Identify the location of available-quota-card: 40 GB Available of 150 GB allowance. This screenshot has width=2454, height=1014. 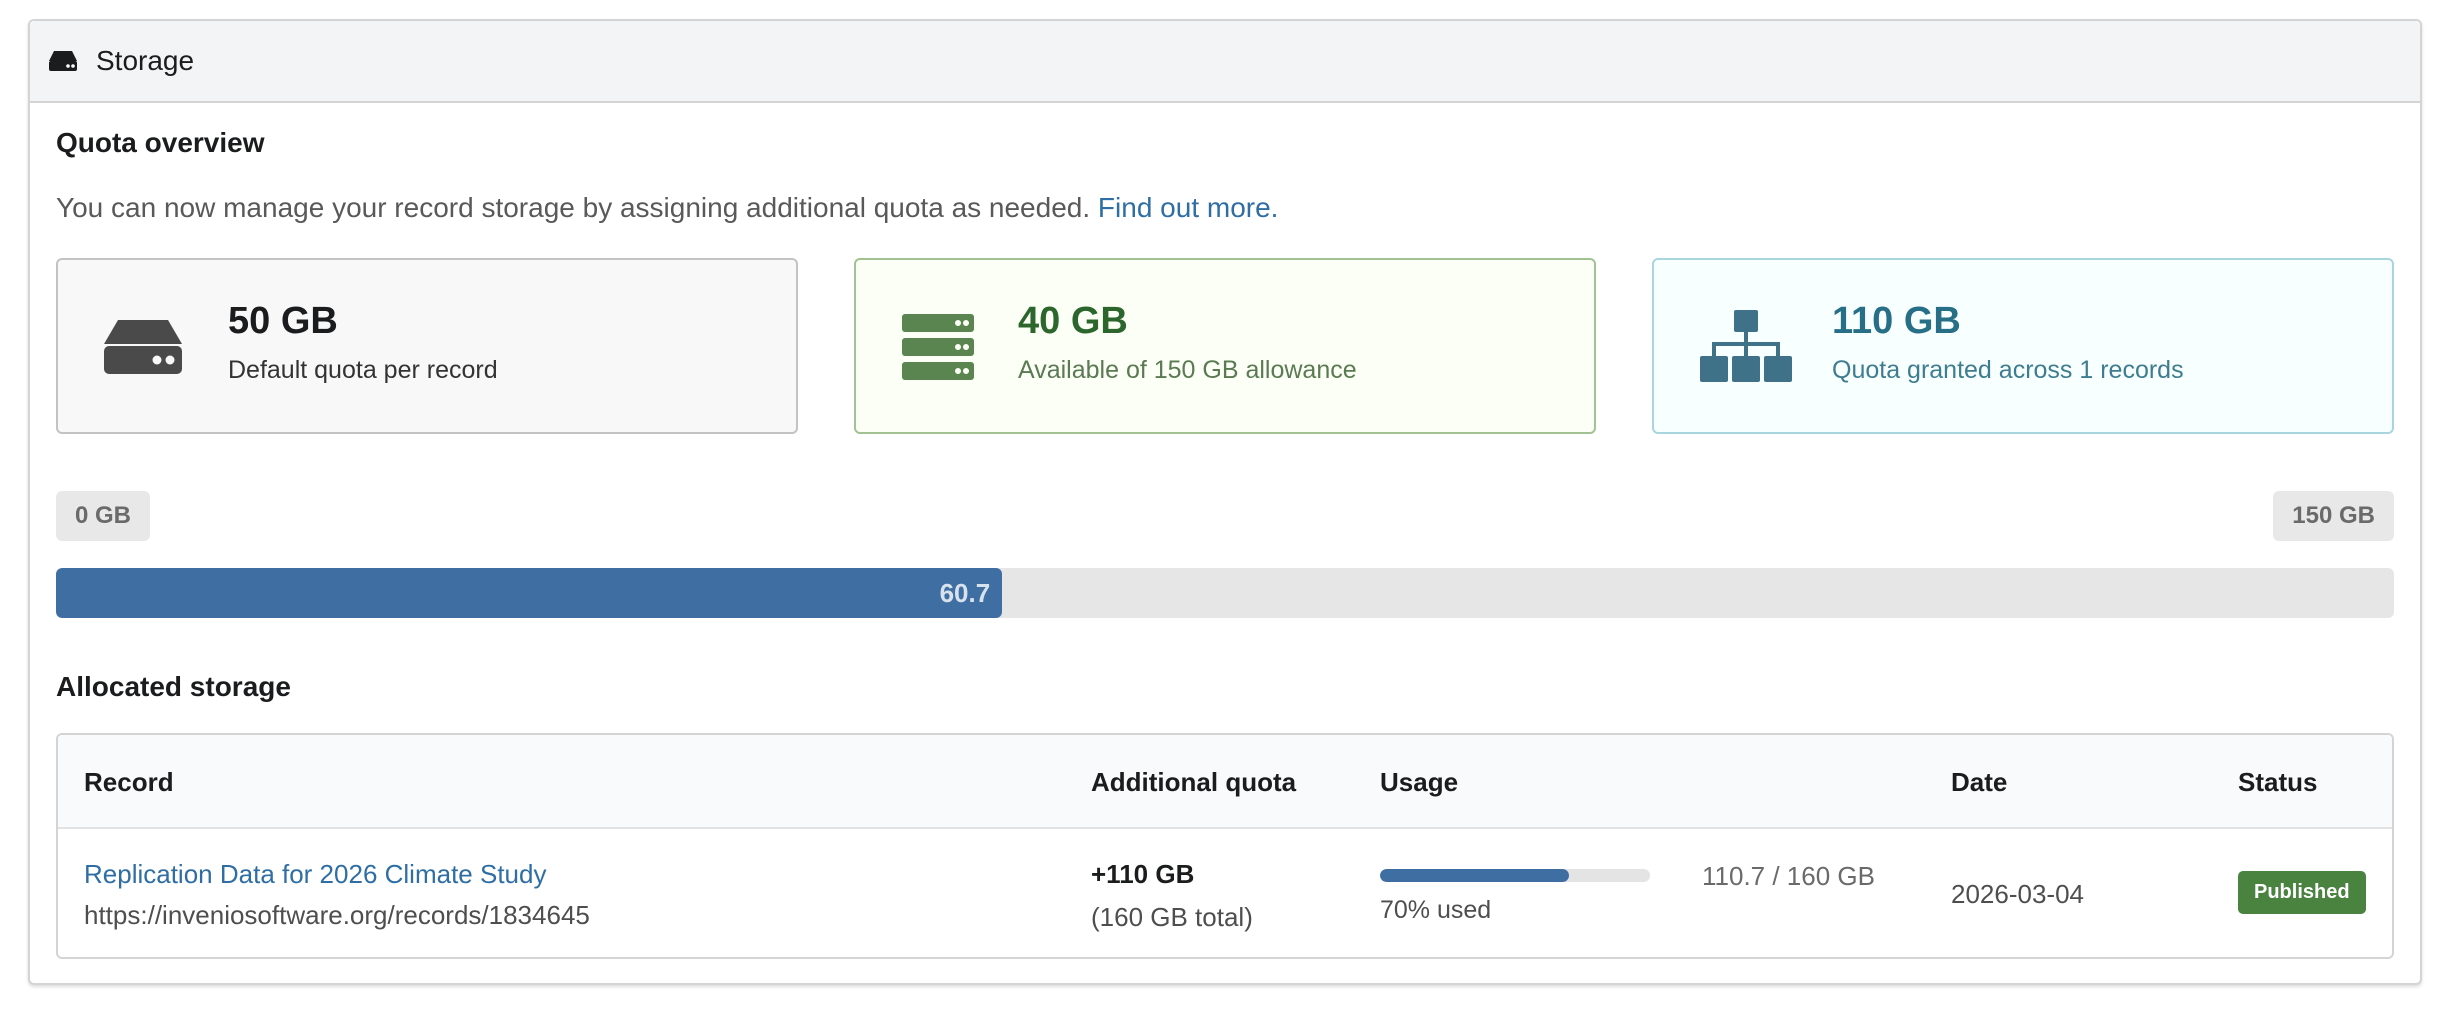
(1225, 346).